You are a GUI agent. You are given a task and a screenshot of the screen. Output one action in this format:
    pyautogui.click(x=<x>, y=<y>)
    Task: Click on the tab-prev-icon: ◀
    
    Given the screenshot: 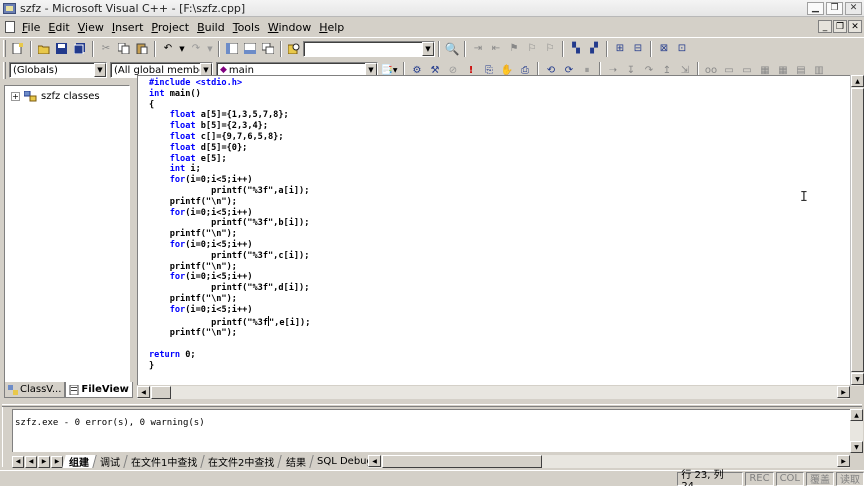 What is the action you would take?
    pyautogui.click(x=31, y=461)
    